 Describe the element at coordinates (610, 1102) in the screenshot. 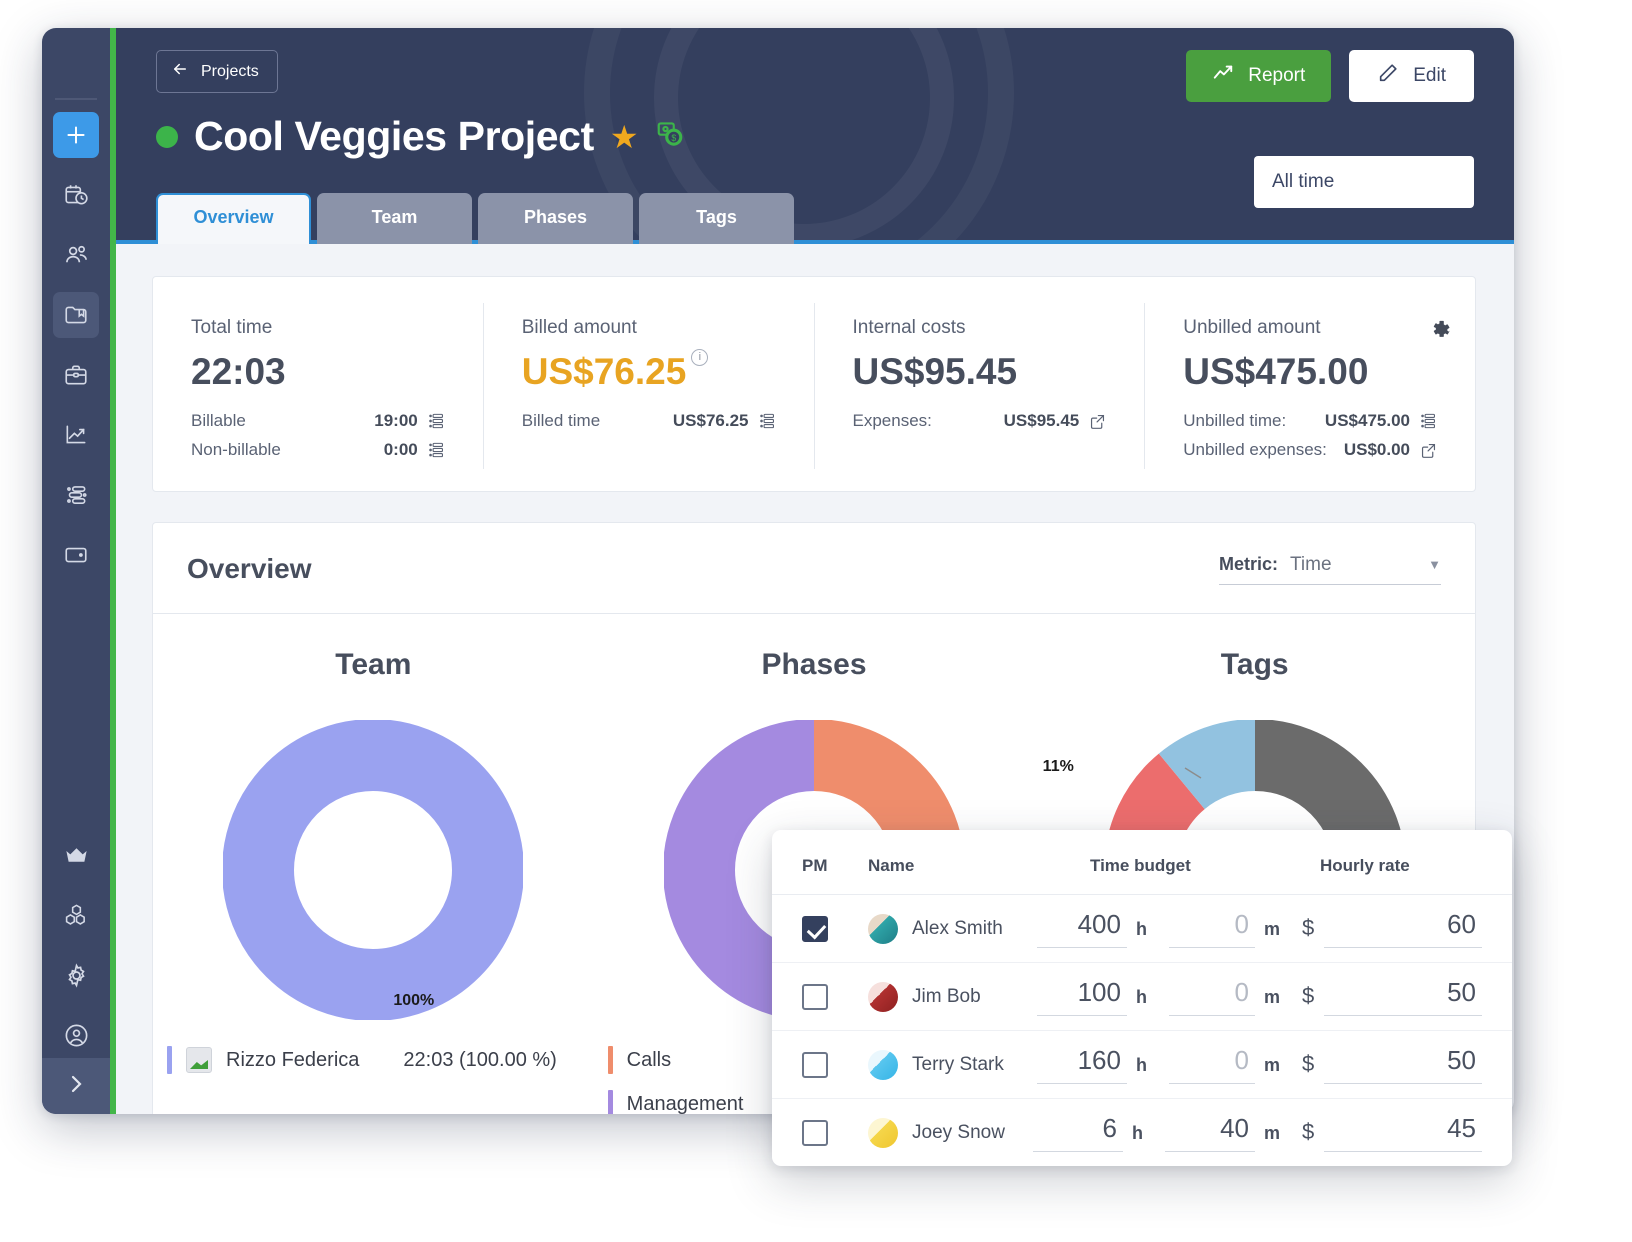

I see `legend-color-swatch` at that location.